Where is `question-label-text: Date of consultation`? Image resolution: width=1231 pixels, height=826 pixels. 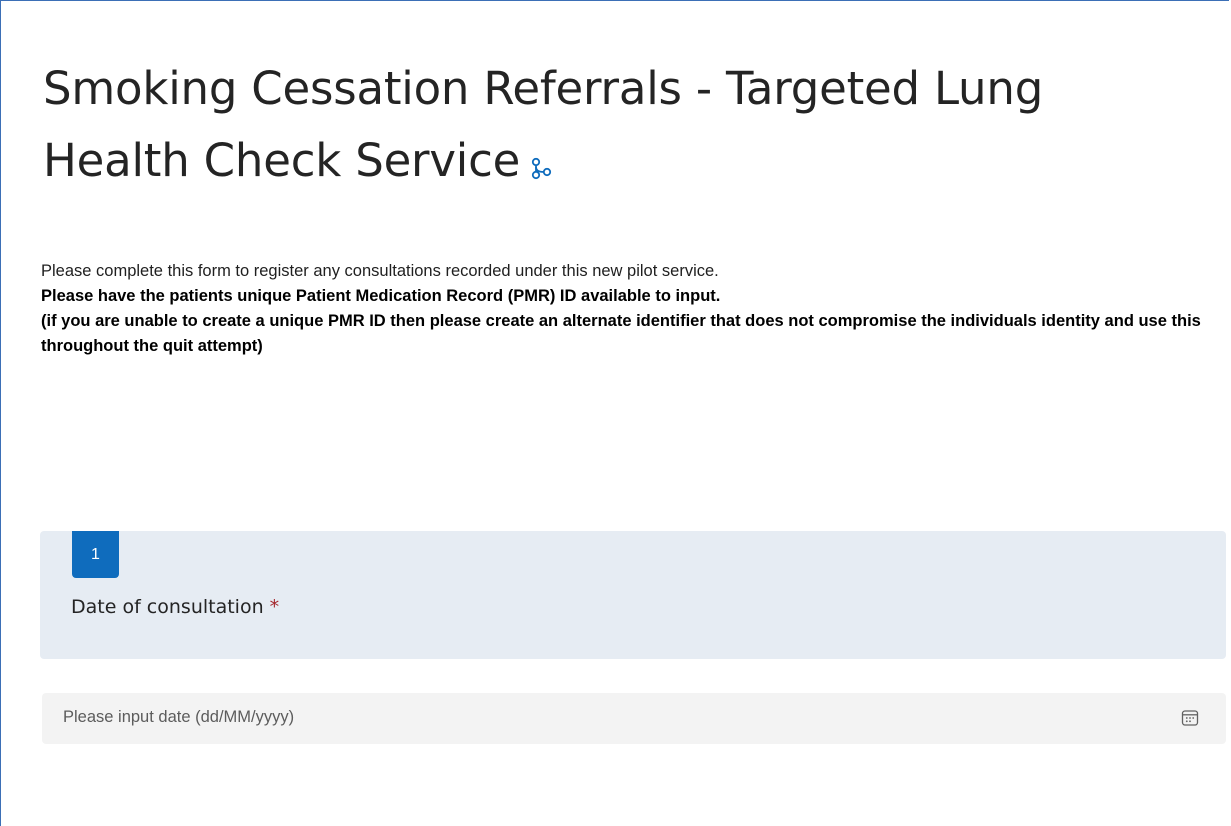 question-label-text: Date of consultation is located at coordinates (167, 607).